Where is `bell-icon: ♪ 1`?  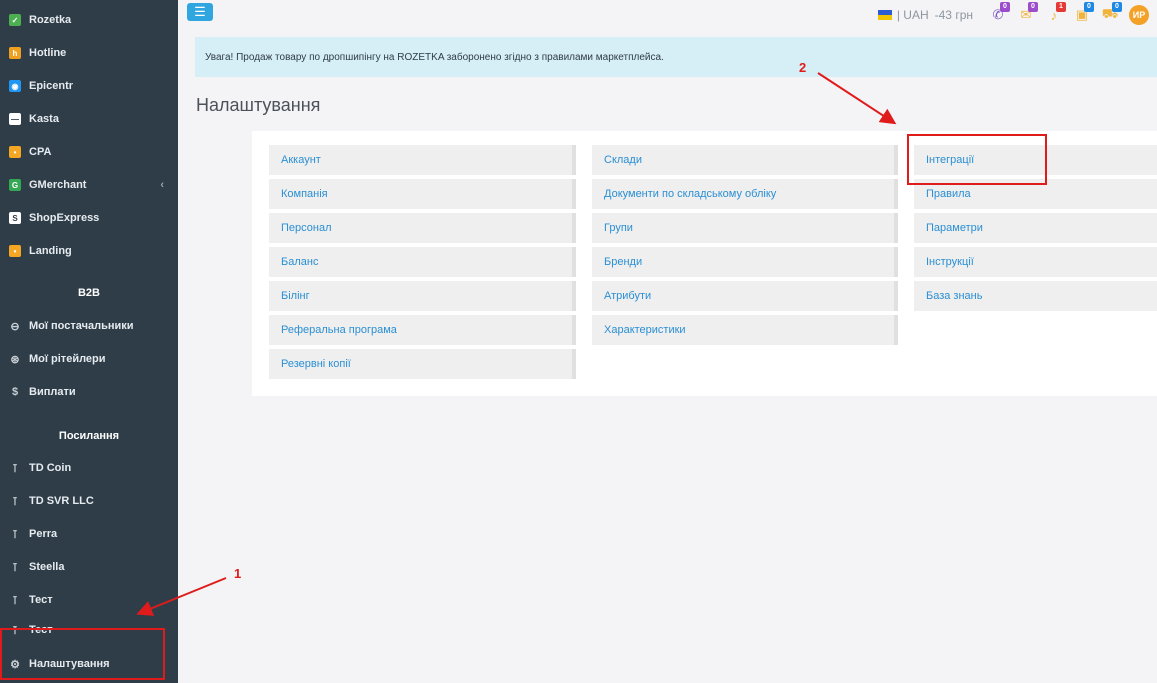
bell-icon: ♪ 1 is located at coordinates (1055, 13).